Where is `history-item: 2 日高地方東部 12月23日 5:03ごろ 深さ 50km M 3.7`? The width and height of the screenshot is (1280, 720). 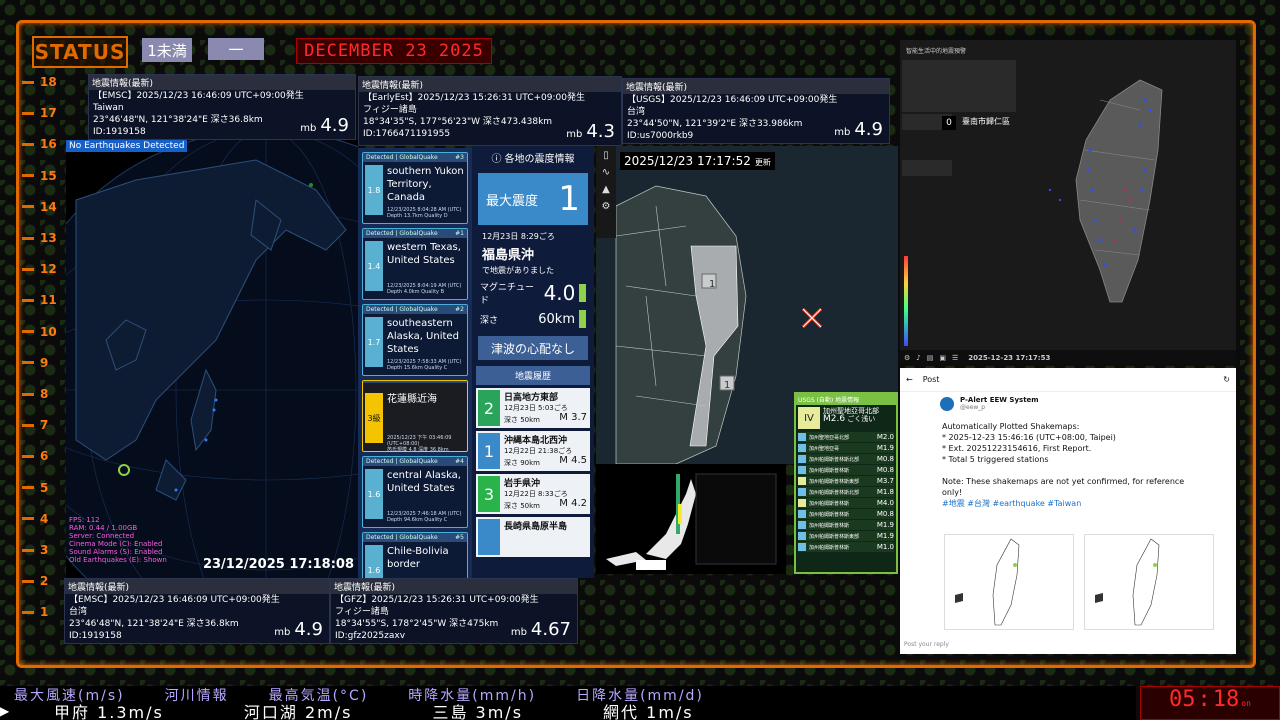 history-item: 2 日高地方東部 12月23日 5:03ごろ 深さ 50km M 3.7 is located at coordinates (533, 408).